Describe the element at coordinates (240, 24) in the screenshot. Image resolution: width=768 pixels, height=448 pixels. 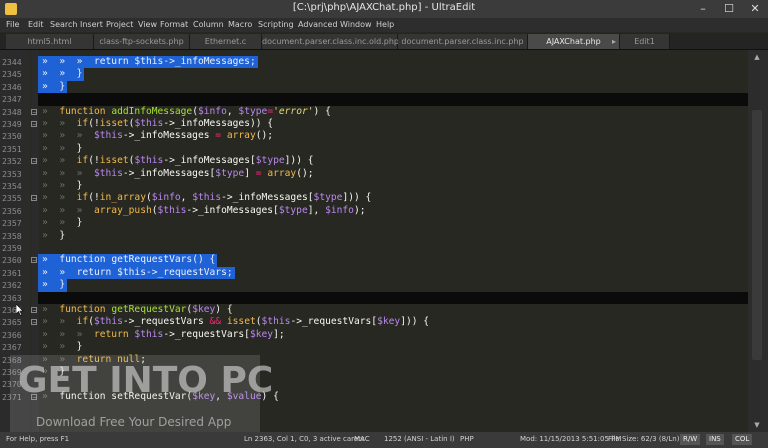
I see `menu-macro: Macro` at that location.